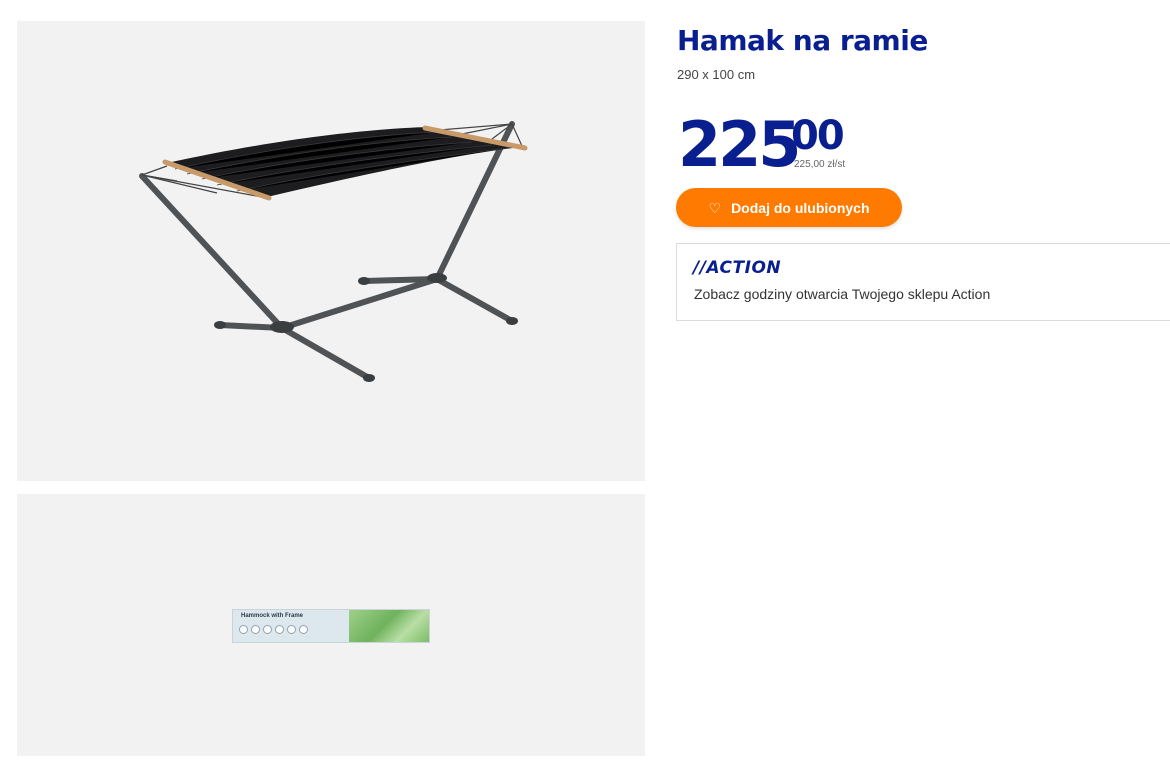 The image size is (1170, 780). Describe the element at coordinates (818, 136) in the screenshot. I see `price-decimal: 00` at that location.